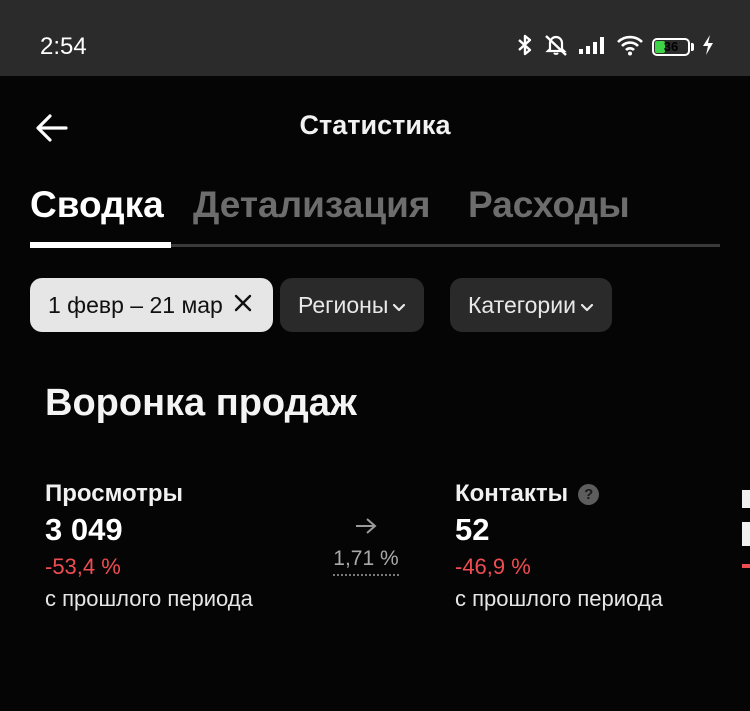  I want to click on active-tab-indicator, so click(100, 245).